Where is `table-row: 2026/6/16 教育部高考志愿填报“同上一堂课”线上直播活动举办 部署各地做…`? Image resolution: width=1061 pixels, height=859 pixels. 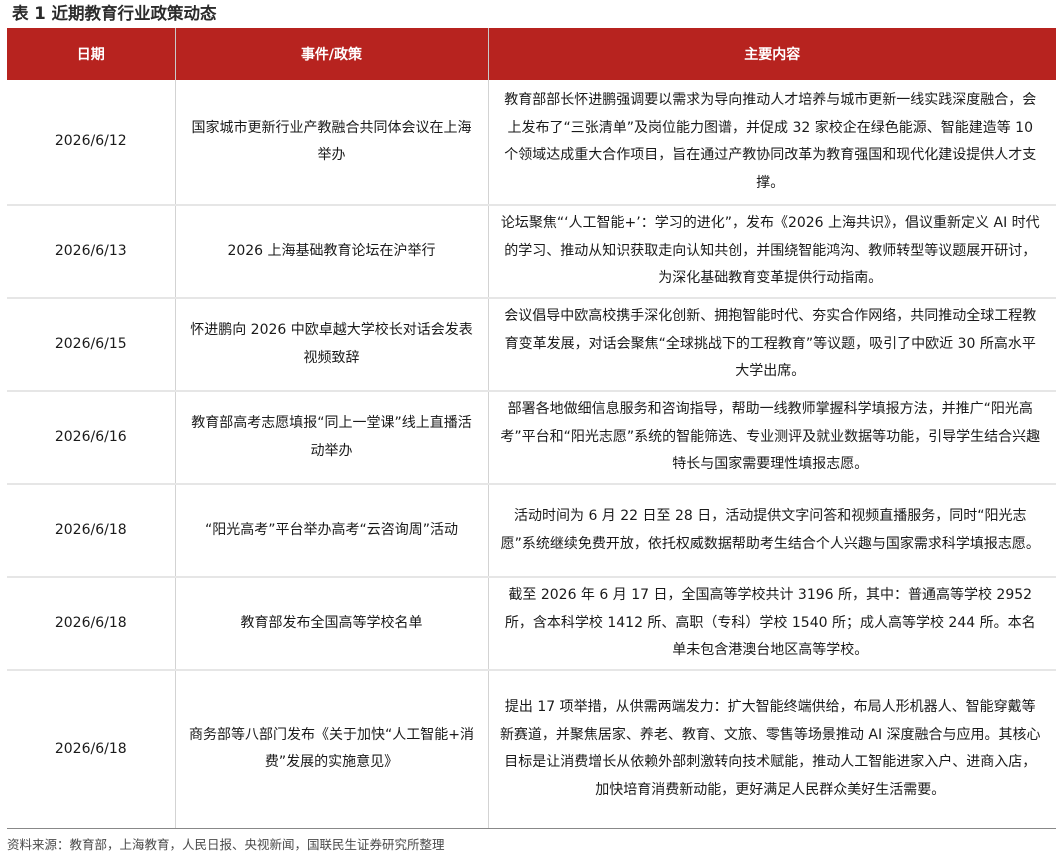
table-row: 2026/6/16 教育部高考志愿填报“同上一堂课”线上直播活动举办 部署各地做… is located at coordinates (531, 438).